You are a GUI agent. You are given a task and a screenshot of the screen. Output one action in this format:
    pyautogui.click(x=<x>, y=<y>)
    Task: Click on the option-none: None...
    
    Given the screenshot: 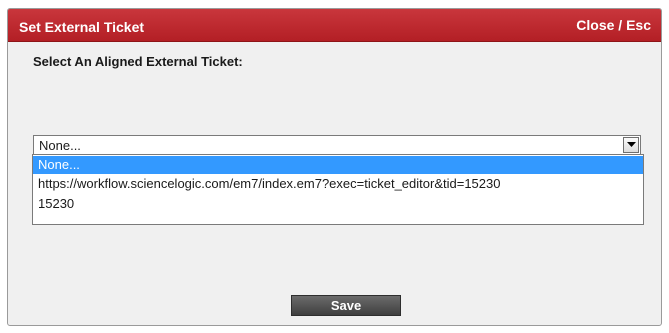 What is the action you would take?
    pyautogui.click(x=338, y=165)
    